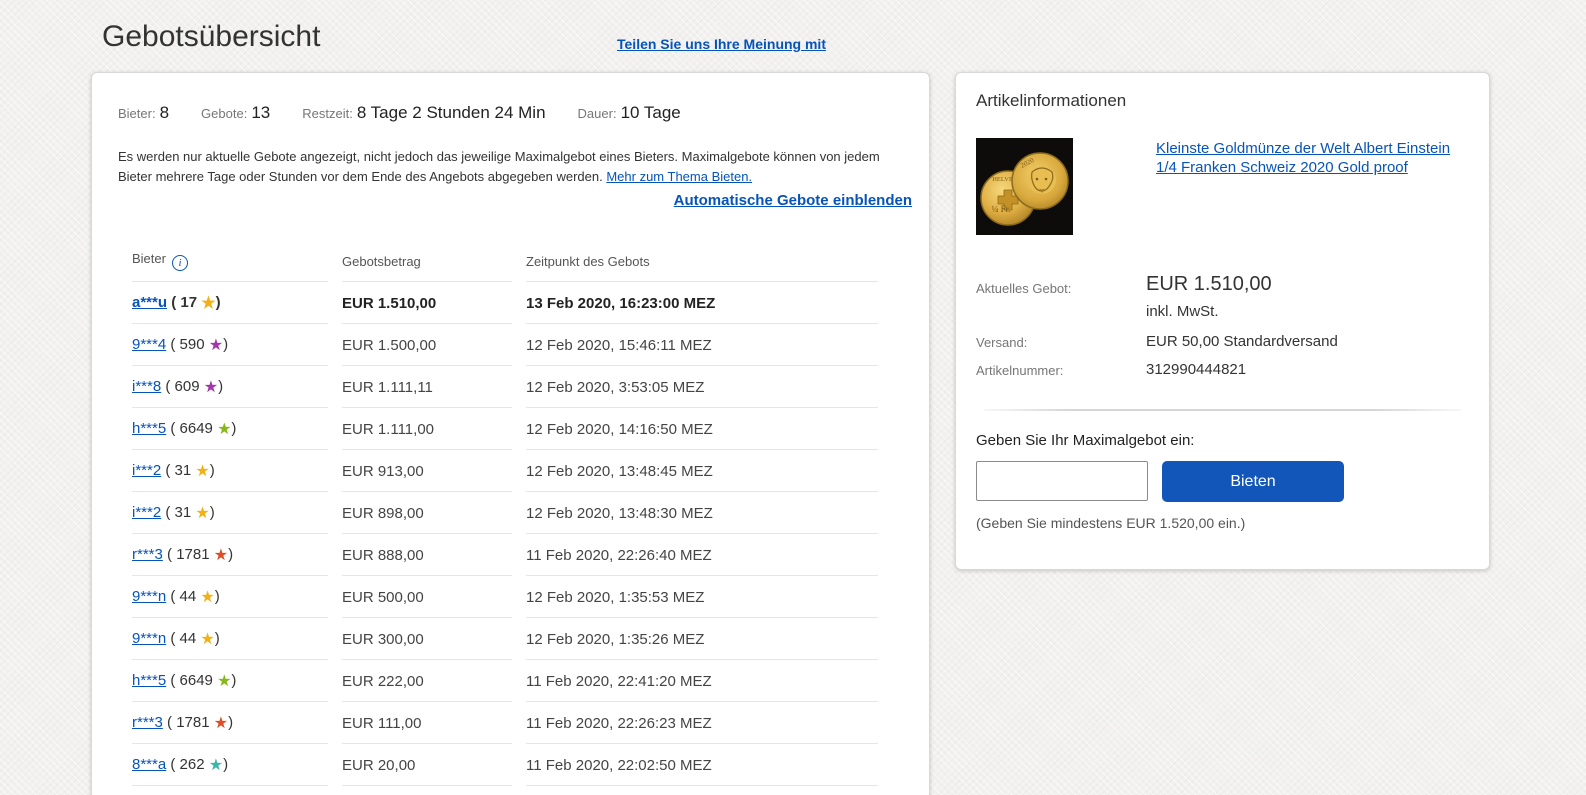 Image resolution: width=1586 pixels, height=795 pixels. What do you see at coordinates (192, 387) in the screenshot?
I see `feedback-score: ( 609 ★)` at bounding box center [192, 387].